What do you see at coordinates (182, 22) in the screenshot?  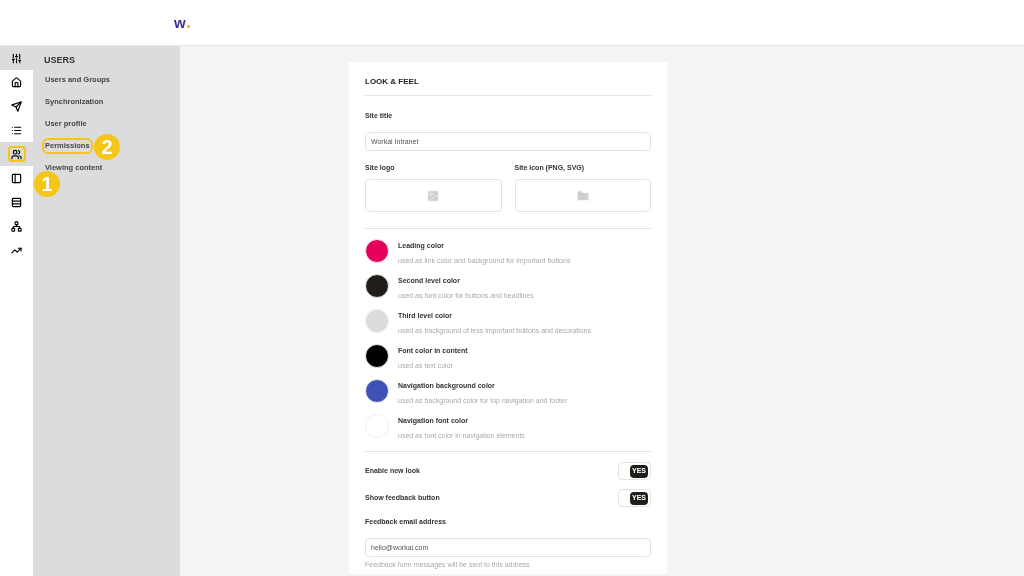 I see `logo: w` at bounding box center [182, 22].